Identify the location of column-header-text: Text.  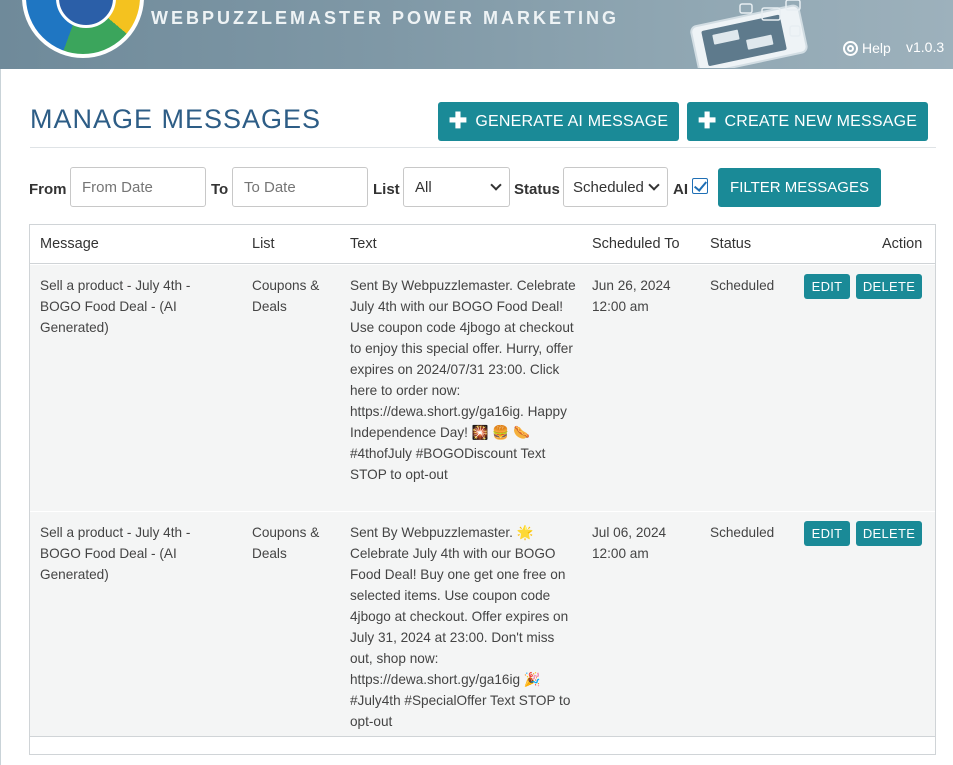
(363, 244).